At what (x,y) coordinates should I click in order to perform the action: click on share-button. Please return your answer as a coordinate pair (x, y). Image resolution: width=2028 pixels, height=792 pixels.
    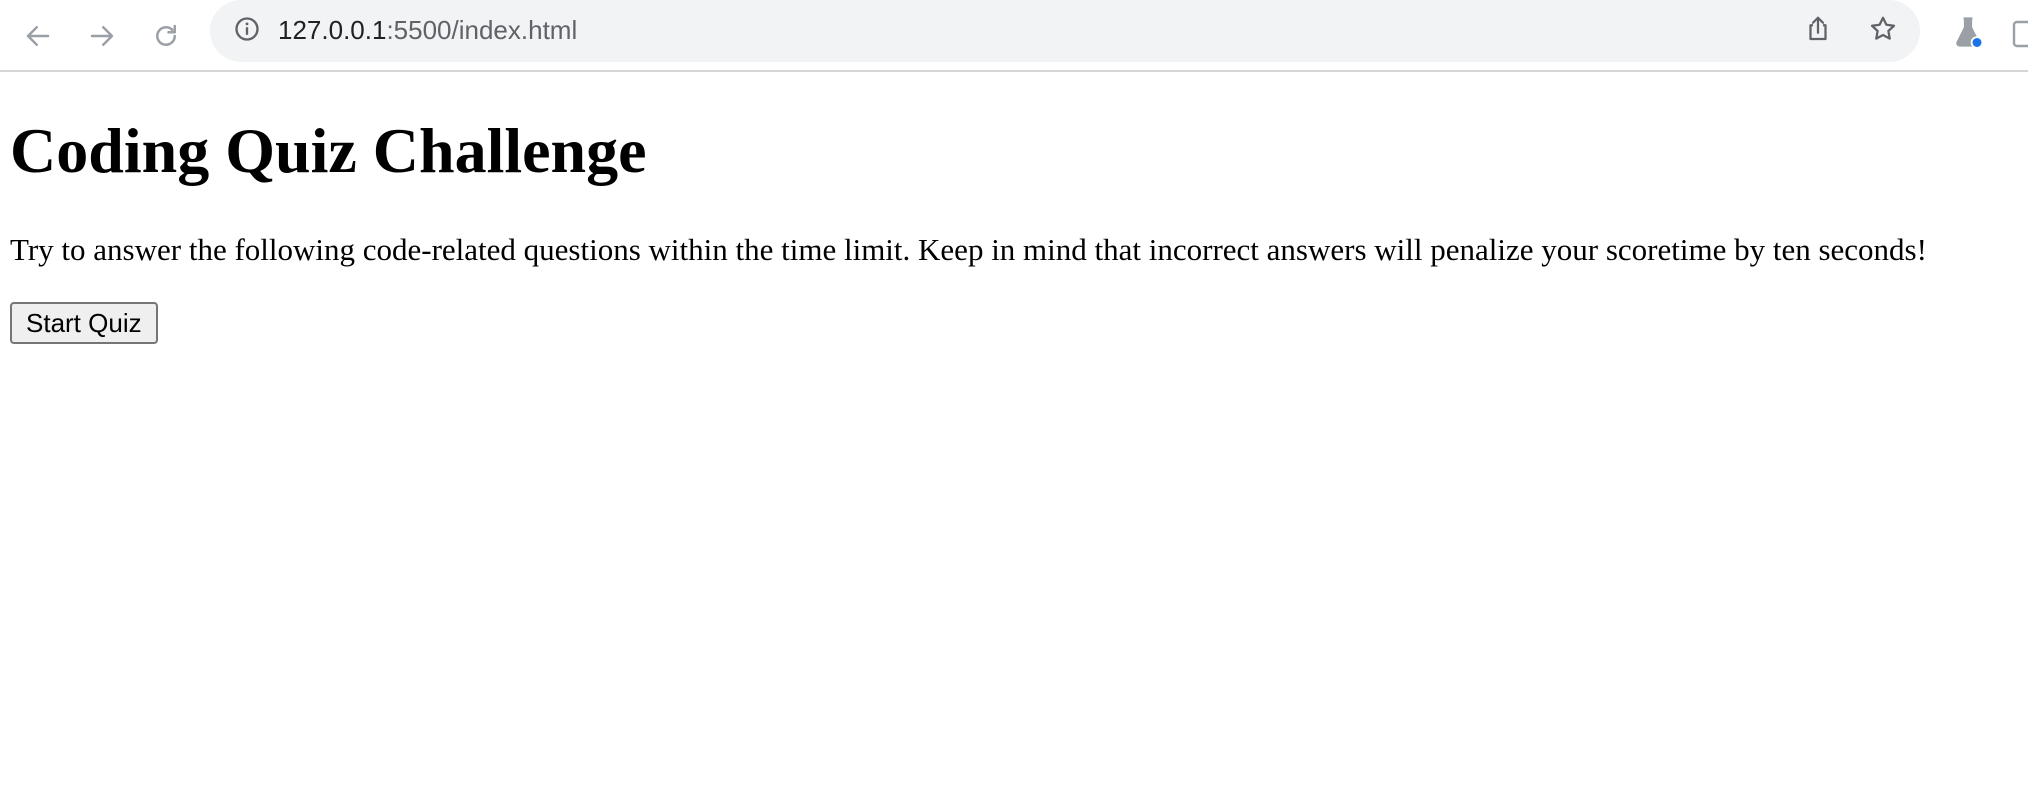
    Looking at the image, I should click on (1818, 31).